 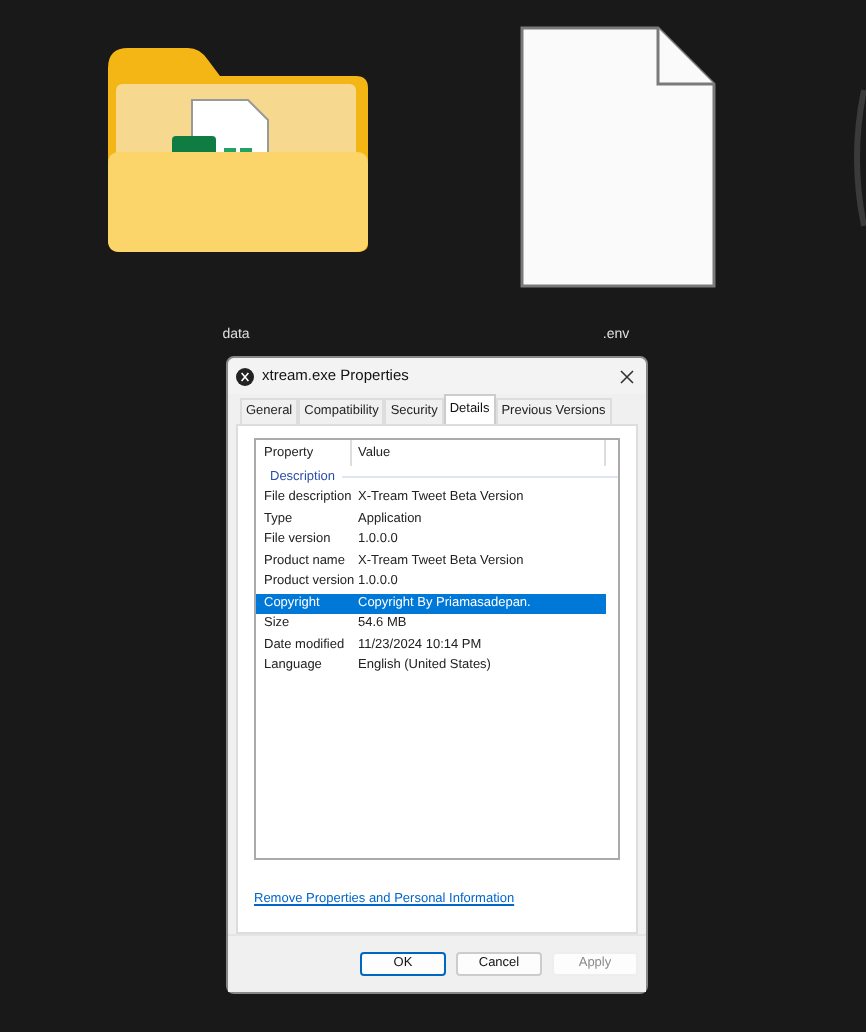 What do you see at coordinates (245, 376) in the screenshot?
I see `app-icon` at bounding box center [245, 376].